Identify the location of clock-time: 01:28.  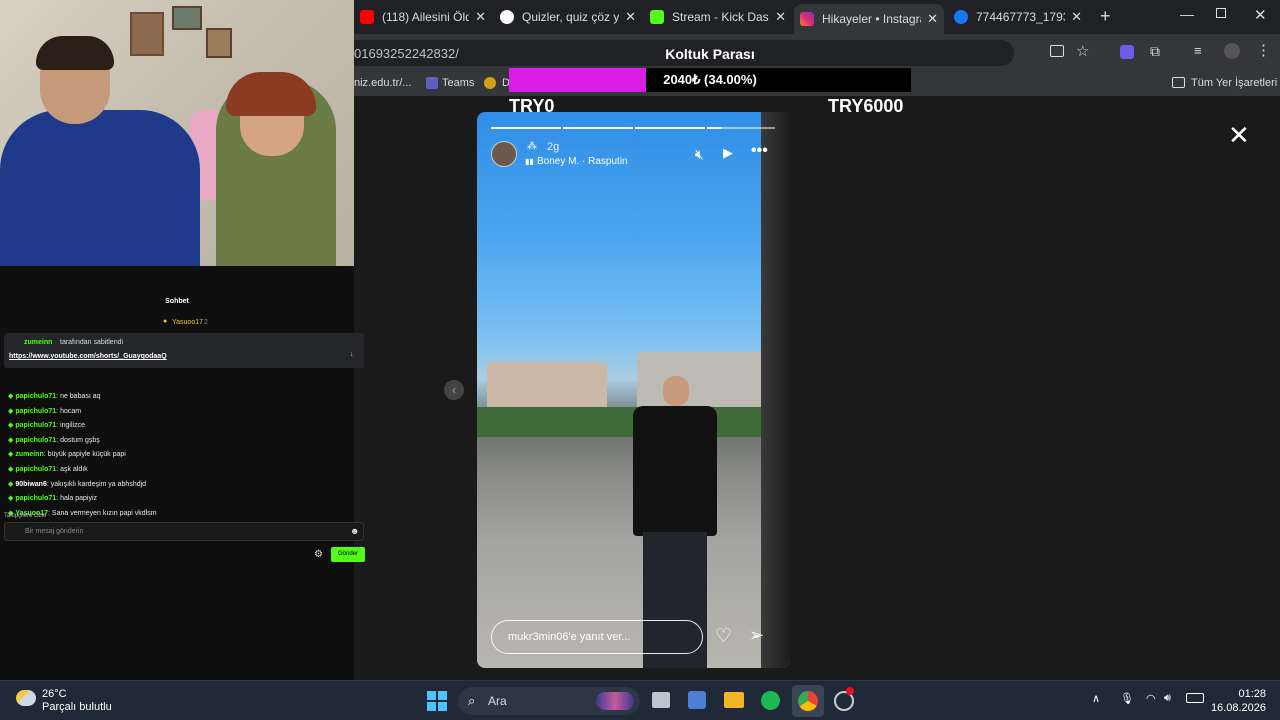
(1240, 694).